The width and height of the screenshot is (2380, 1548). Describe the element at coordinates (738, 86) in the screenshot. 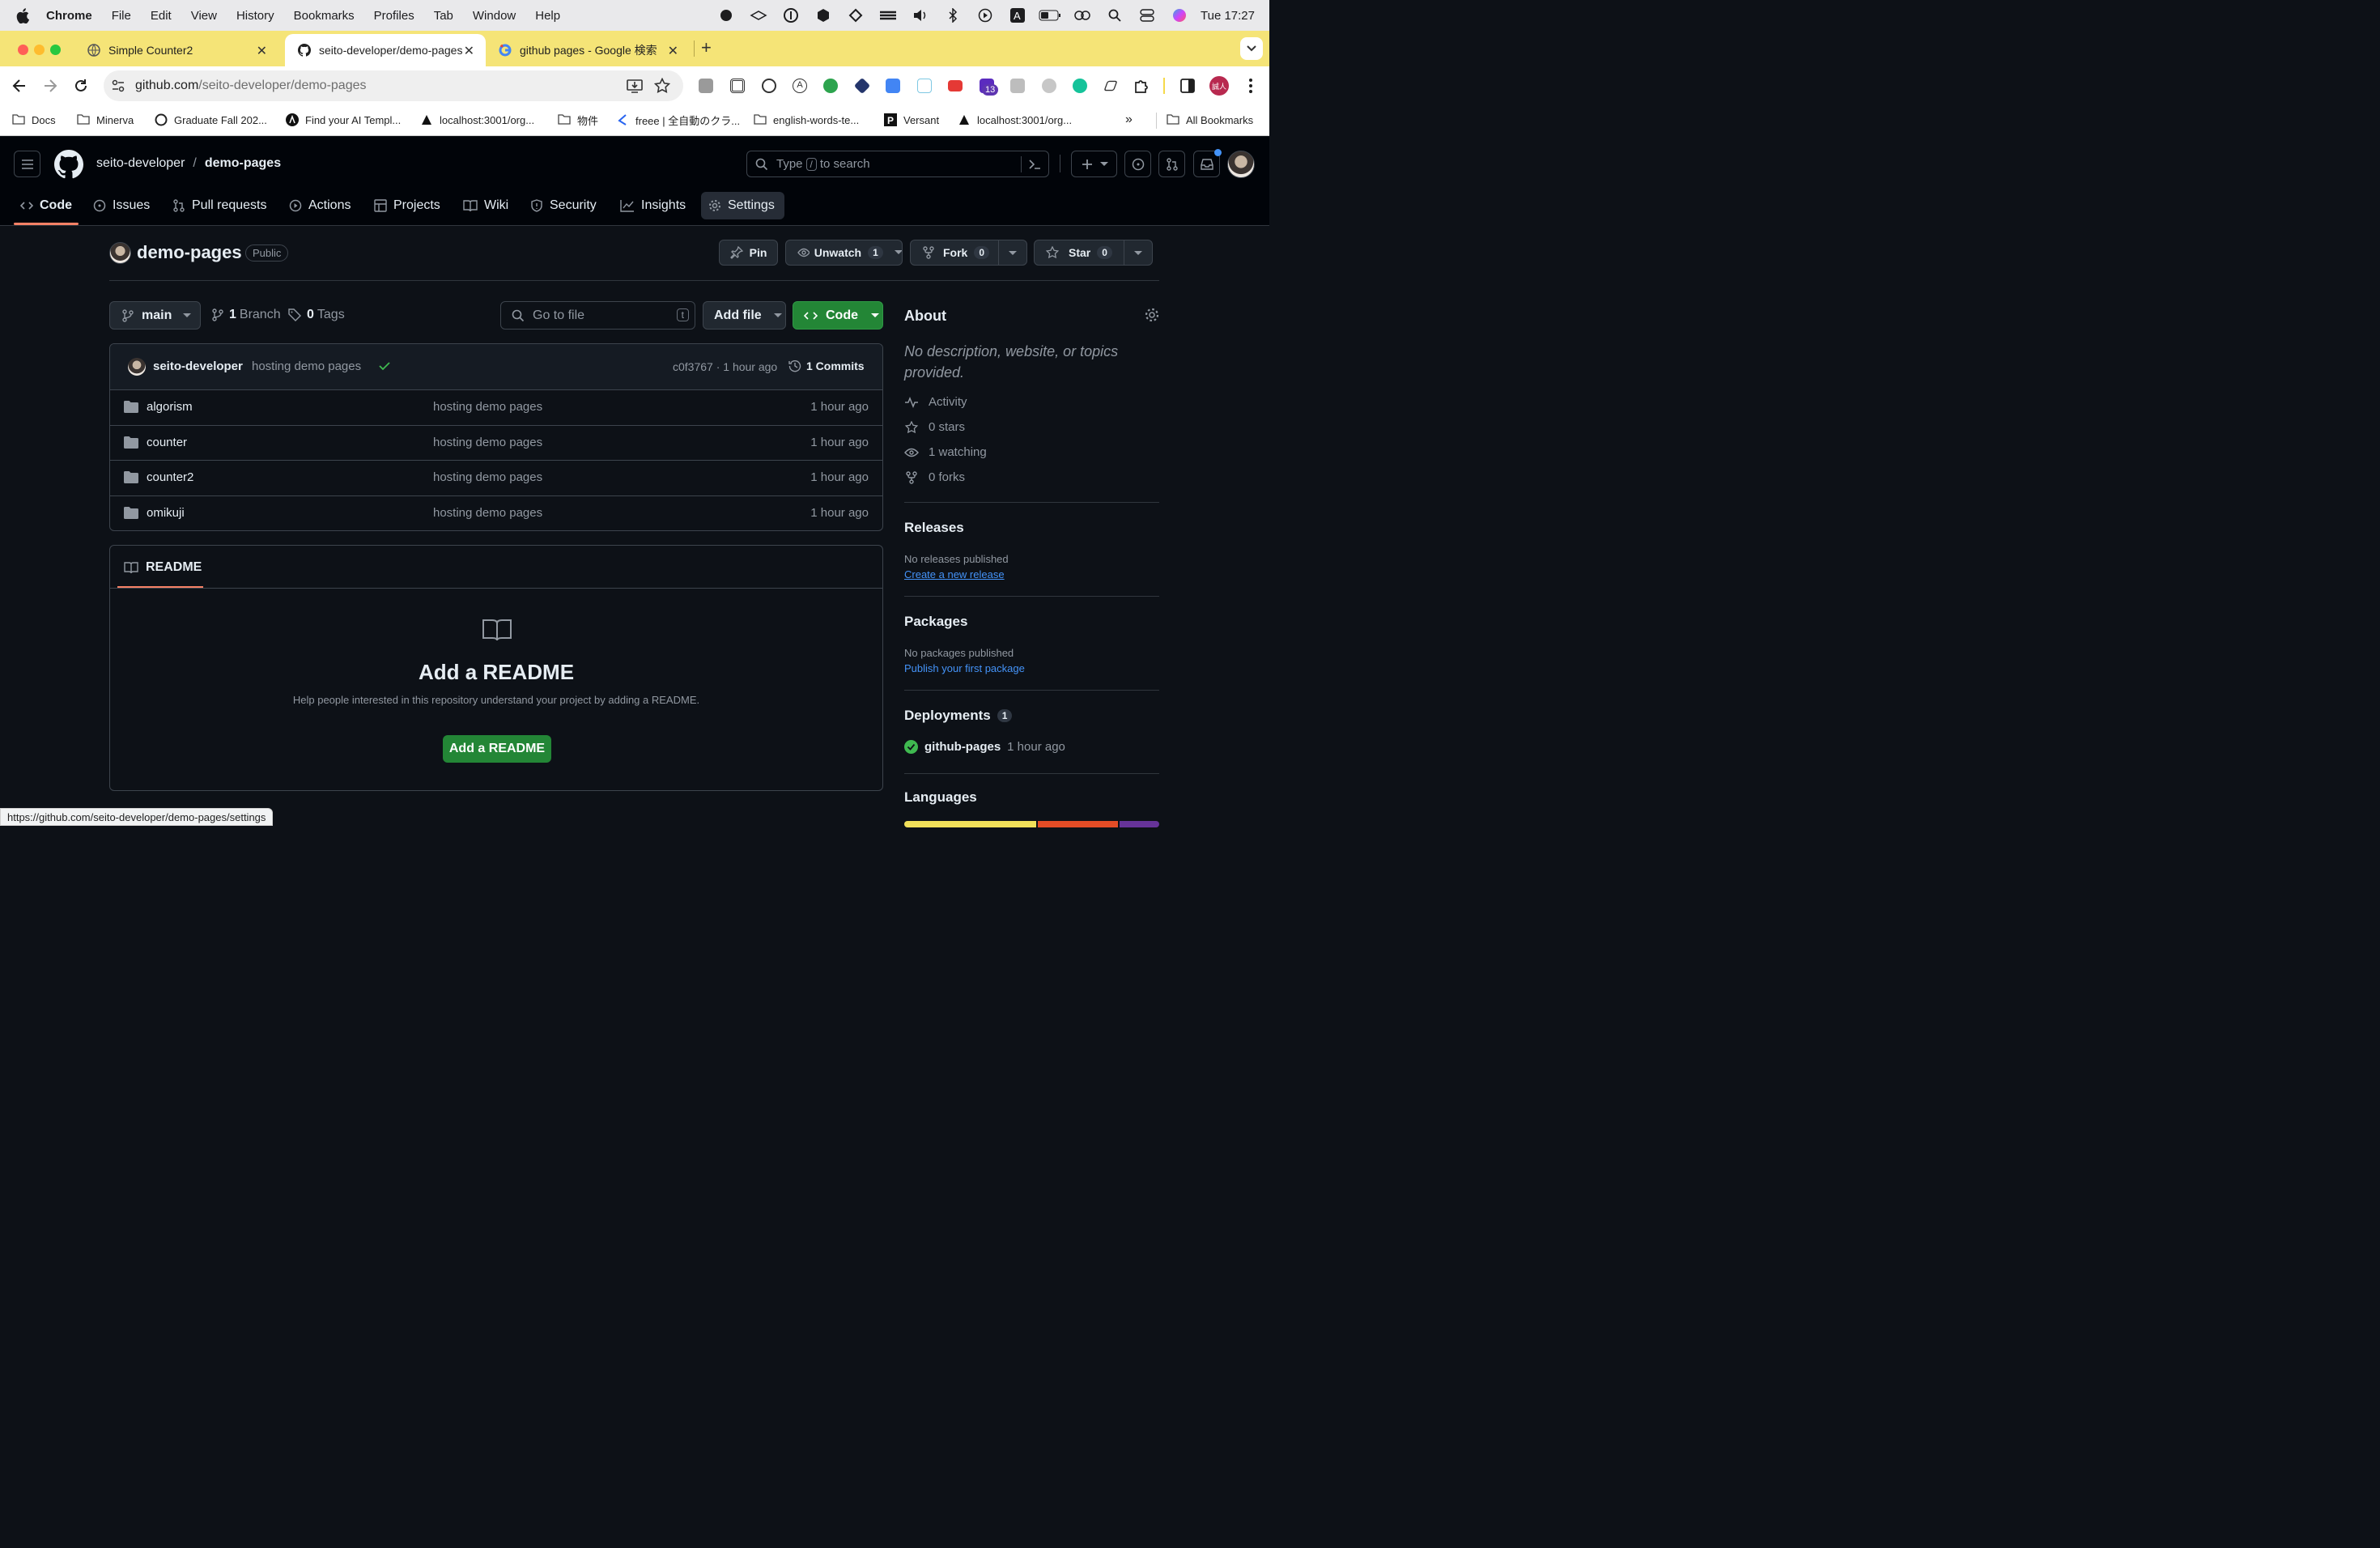

I see `extension-qr-icon` at that location.